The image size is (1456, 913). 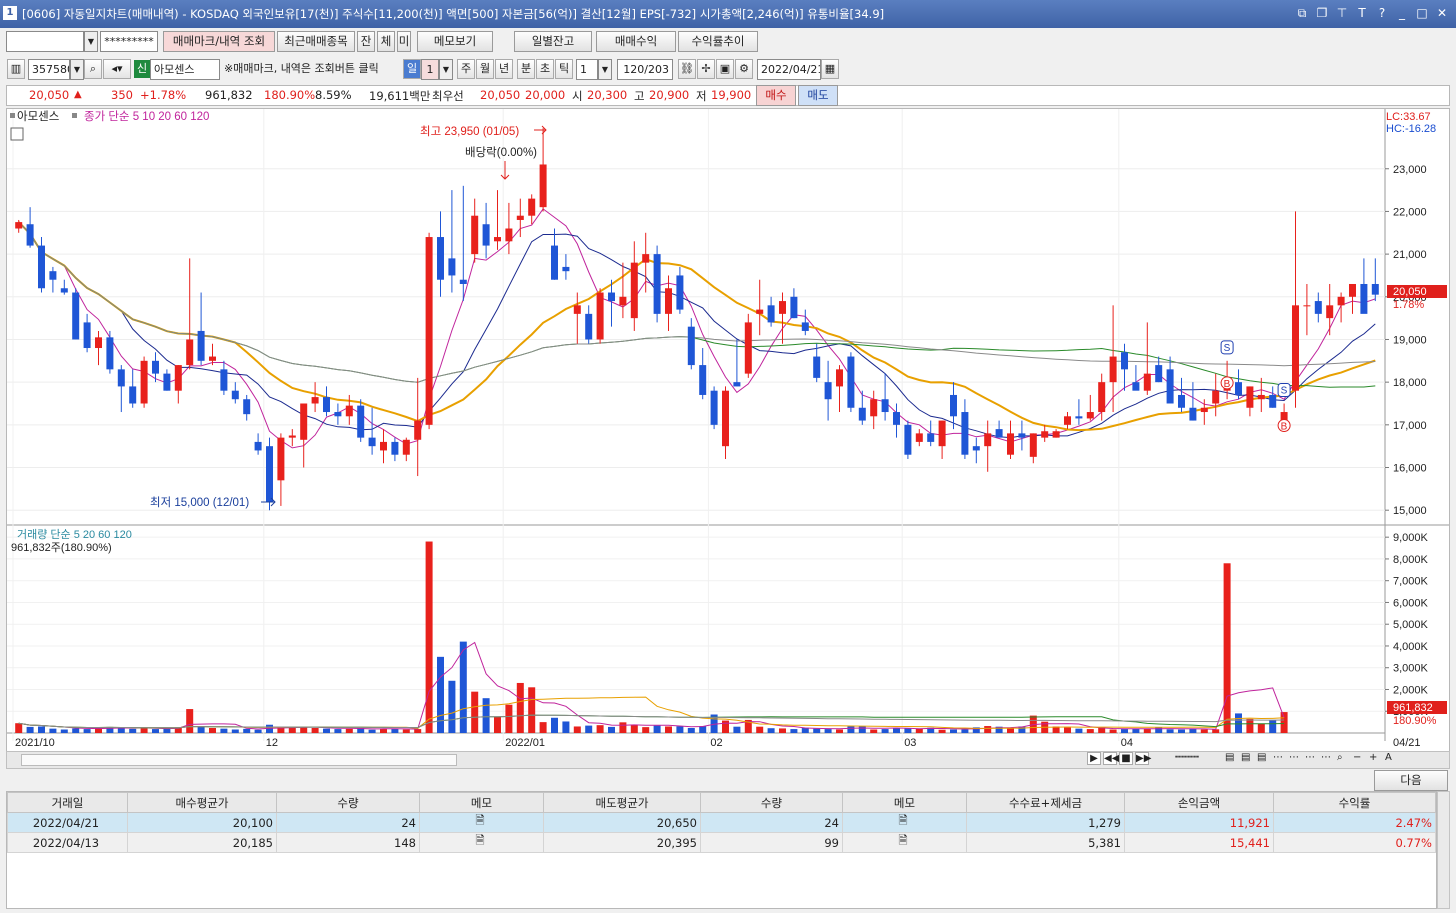 I want to click on buy-button: 매수, so click(x=776, y=95).